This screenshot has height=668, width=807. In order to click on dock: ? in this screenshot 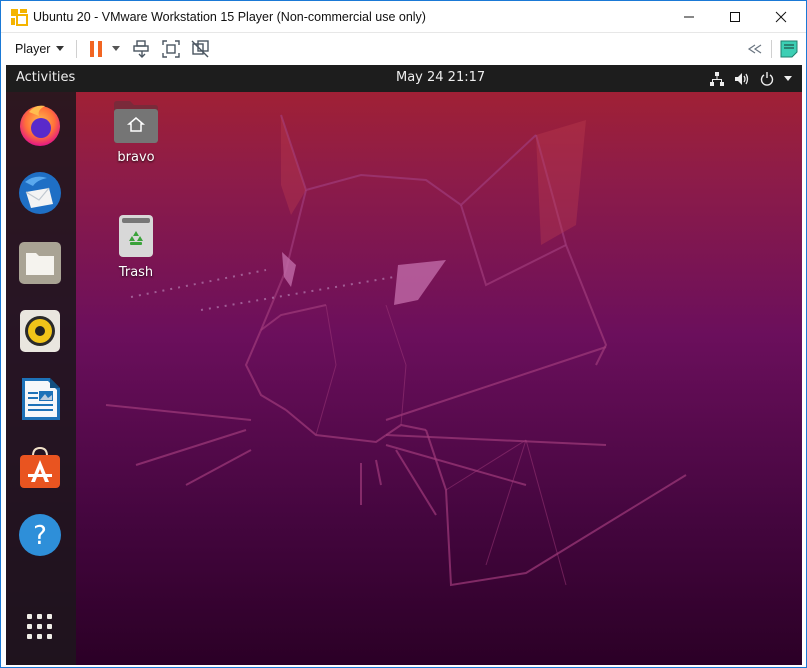, I will do `click(41, 378)`.